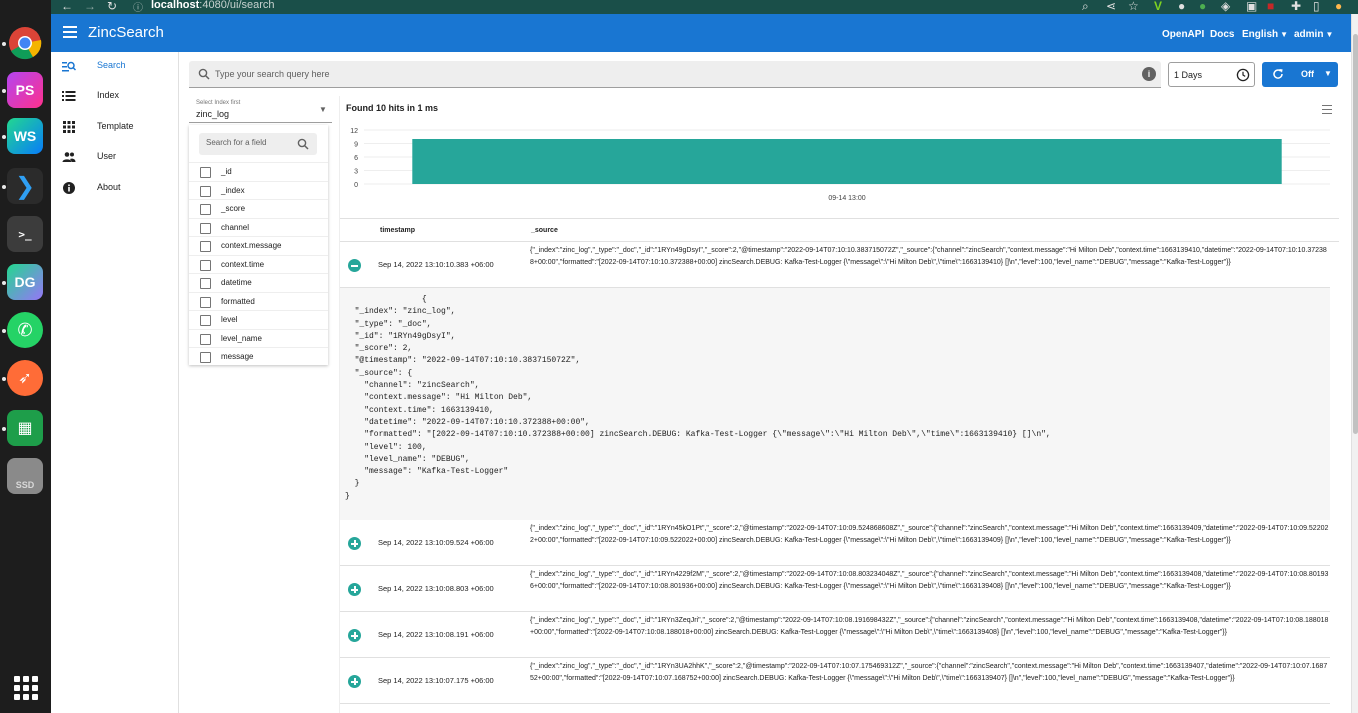 This screenshot has width=1358, height=713. What do you see at coordinates (1270, 6) in the screenshot?
I see `extension-red-icon: ■` at bounding box center [1270, 6].